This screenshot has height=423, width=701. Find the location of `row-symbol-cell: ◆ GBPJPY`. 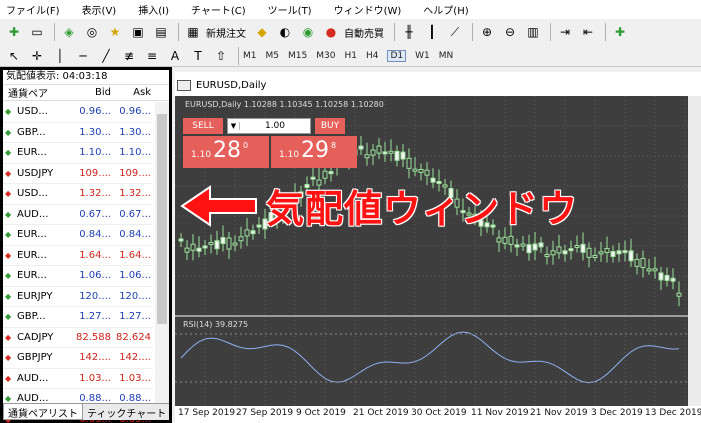

row-symbol-cell: ◆ GBPJPY is located at coordinates (36, 357).